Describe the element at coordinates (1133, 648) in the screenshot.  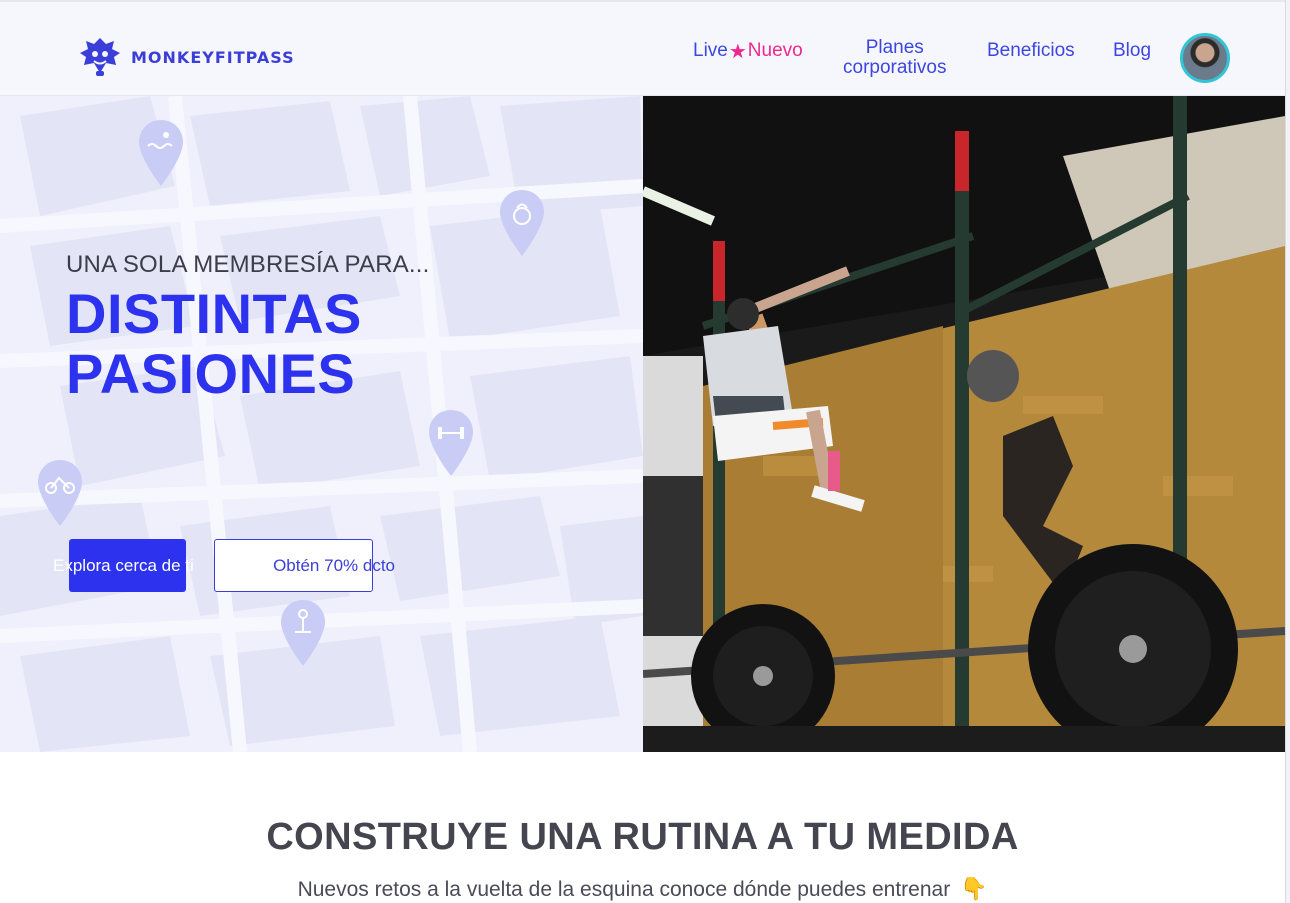
I see `weight-plate-right` at that location.